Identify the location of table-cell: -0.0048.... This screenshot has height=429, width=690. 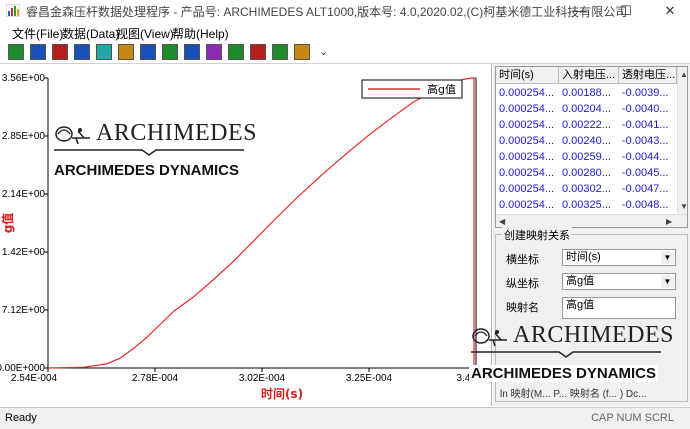
(648, 205).